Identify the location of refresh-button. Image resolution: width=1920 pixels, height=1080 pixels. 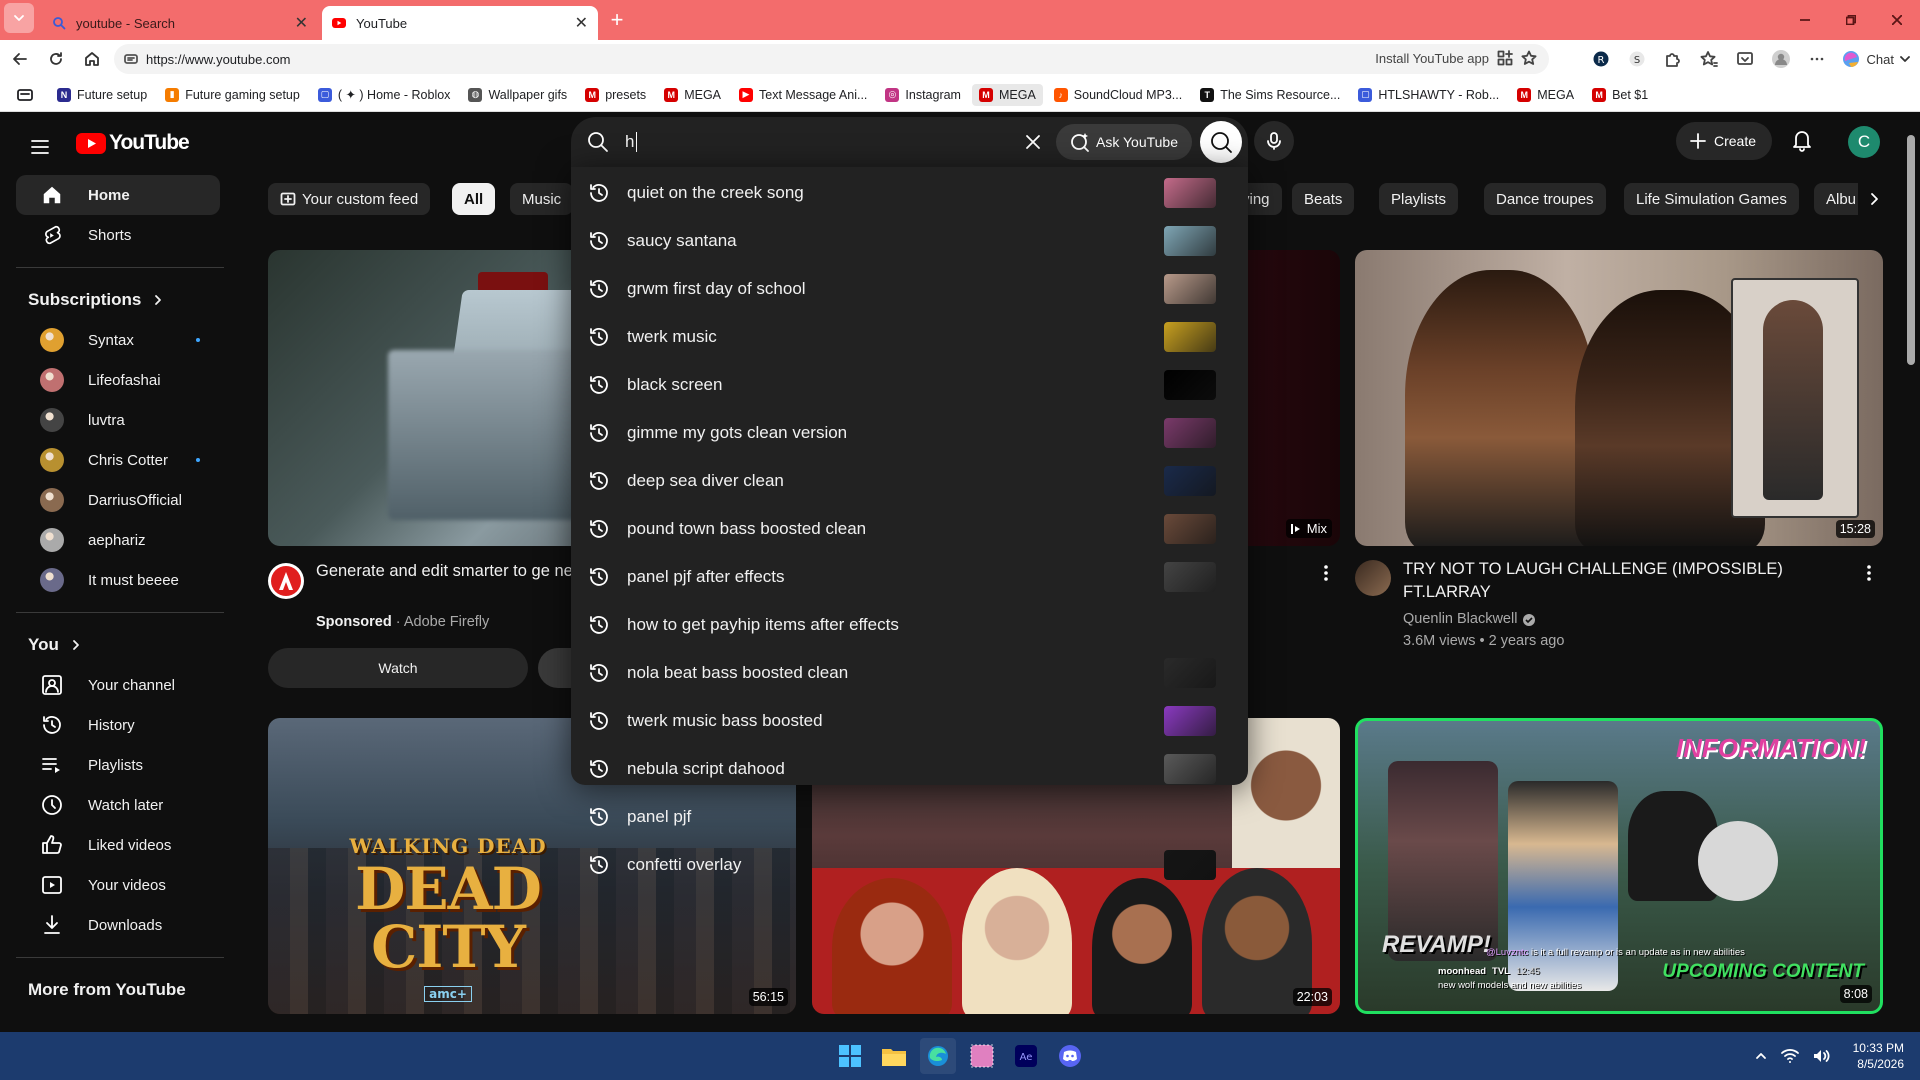
(56, 59).